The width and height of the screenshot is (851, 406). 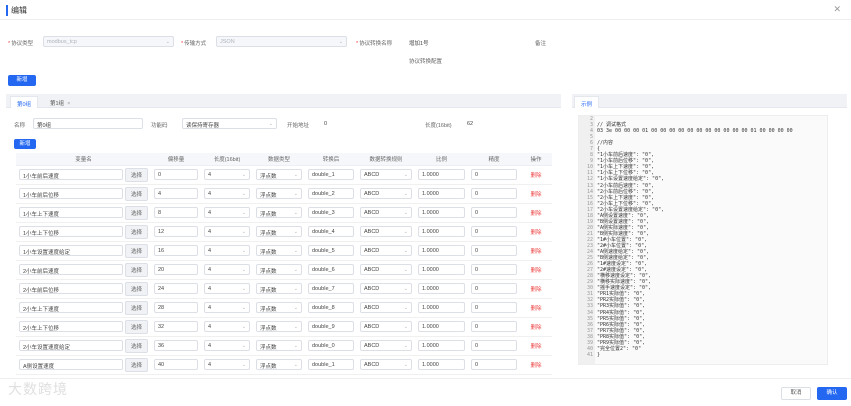 What do you see at coordinates (108, 41) in the screenshot?
I see `protocol-type-select: modbus_tcp ⌄` at bounding box center [108, 41].